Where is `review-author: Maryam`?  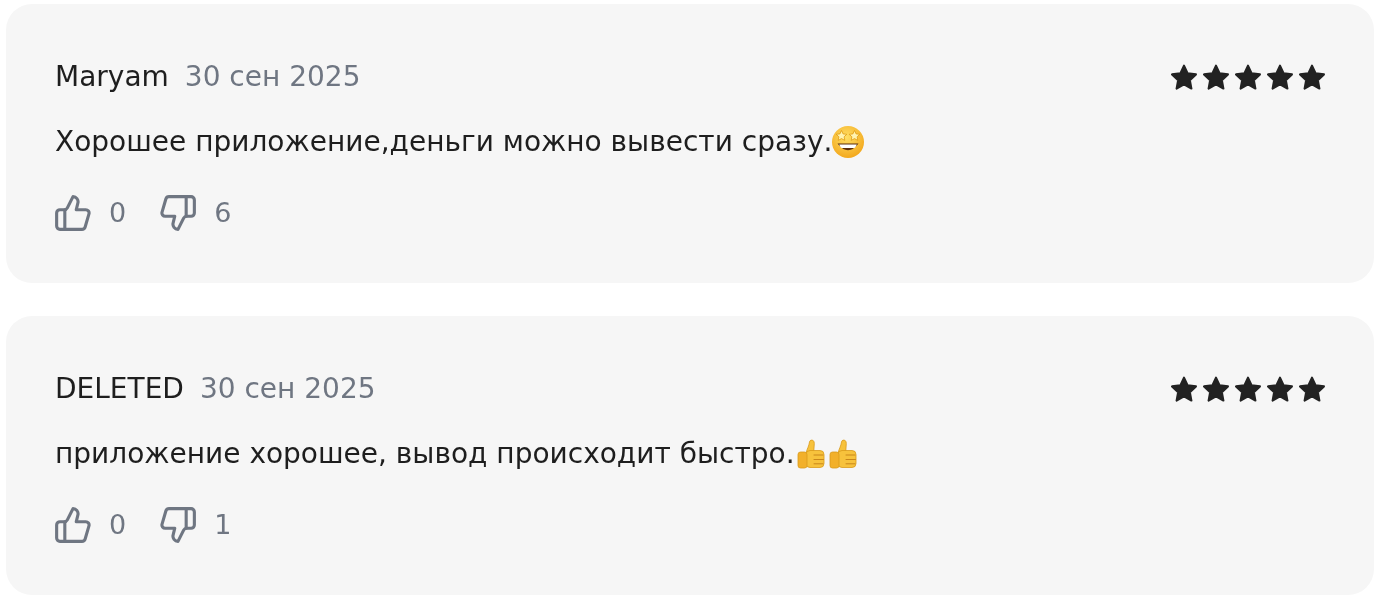 review-author: Maryam is located at coordinates (112, 77).